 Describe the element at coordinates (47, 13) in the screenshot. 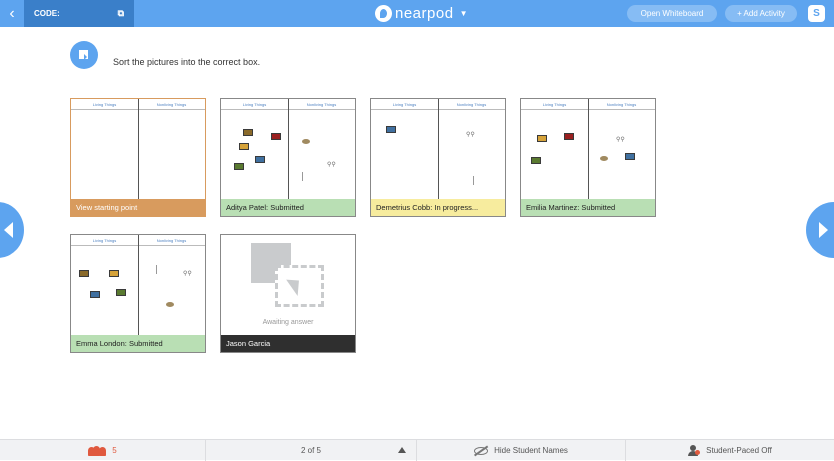

I see `code-label: CODE:` at that location.